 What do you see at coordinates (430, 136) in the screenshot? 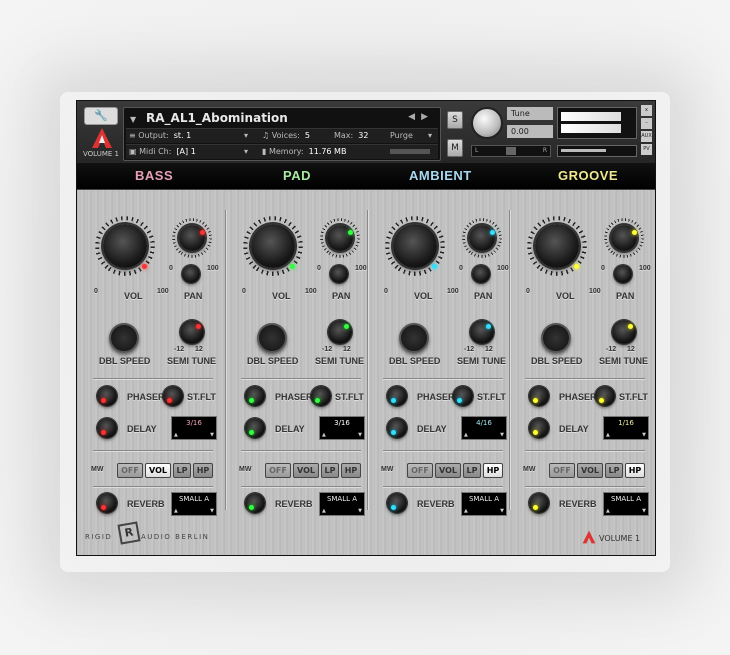
I see `purge-dropdown-icon: ▾` at bounding box center [430, 136].